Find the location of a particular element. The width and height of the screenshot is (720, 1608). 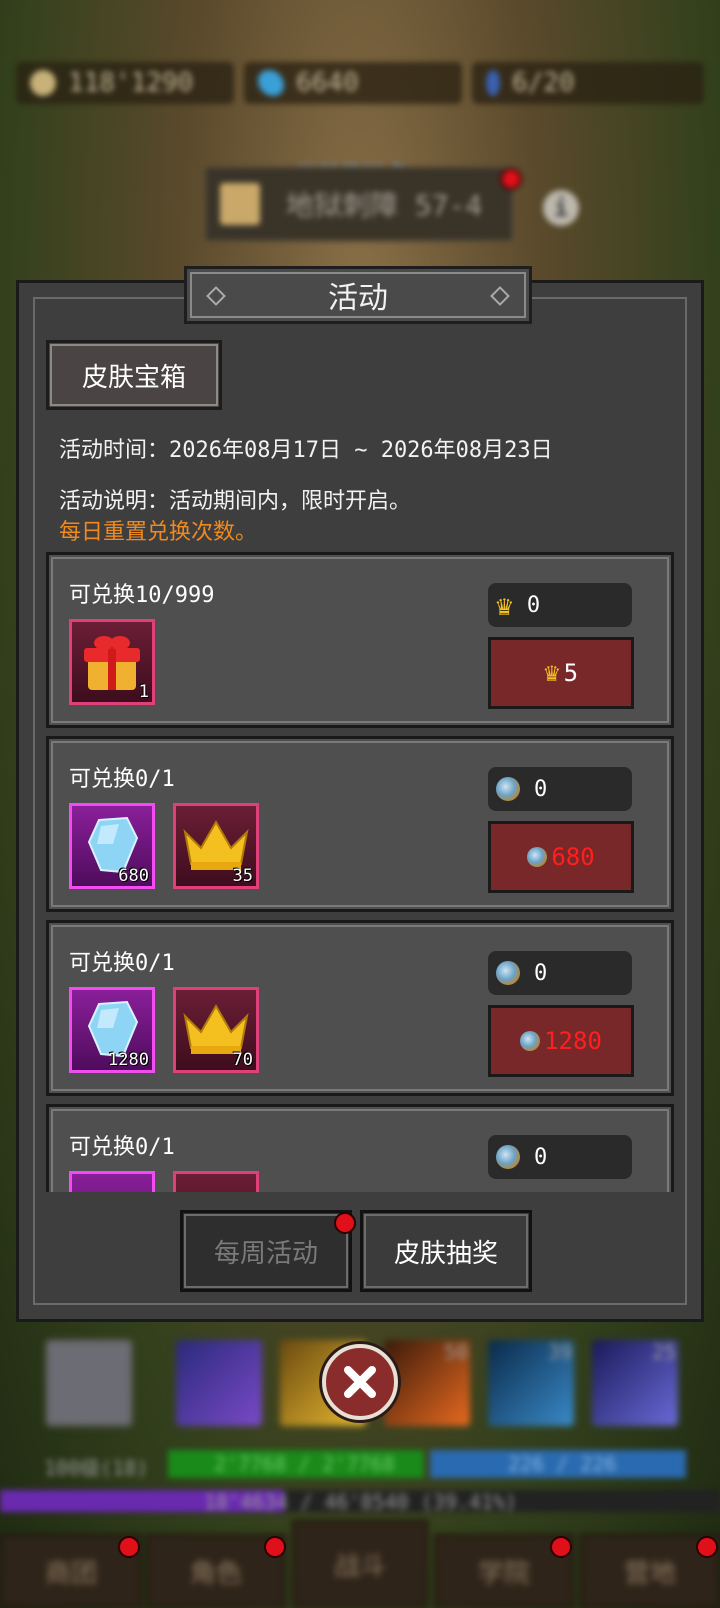

reward-item: 680 is located at coordinates (112, 846).